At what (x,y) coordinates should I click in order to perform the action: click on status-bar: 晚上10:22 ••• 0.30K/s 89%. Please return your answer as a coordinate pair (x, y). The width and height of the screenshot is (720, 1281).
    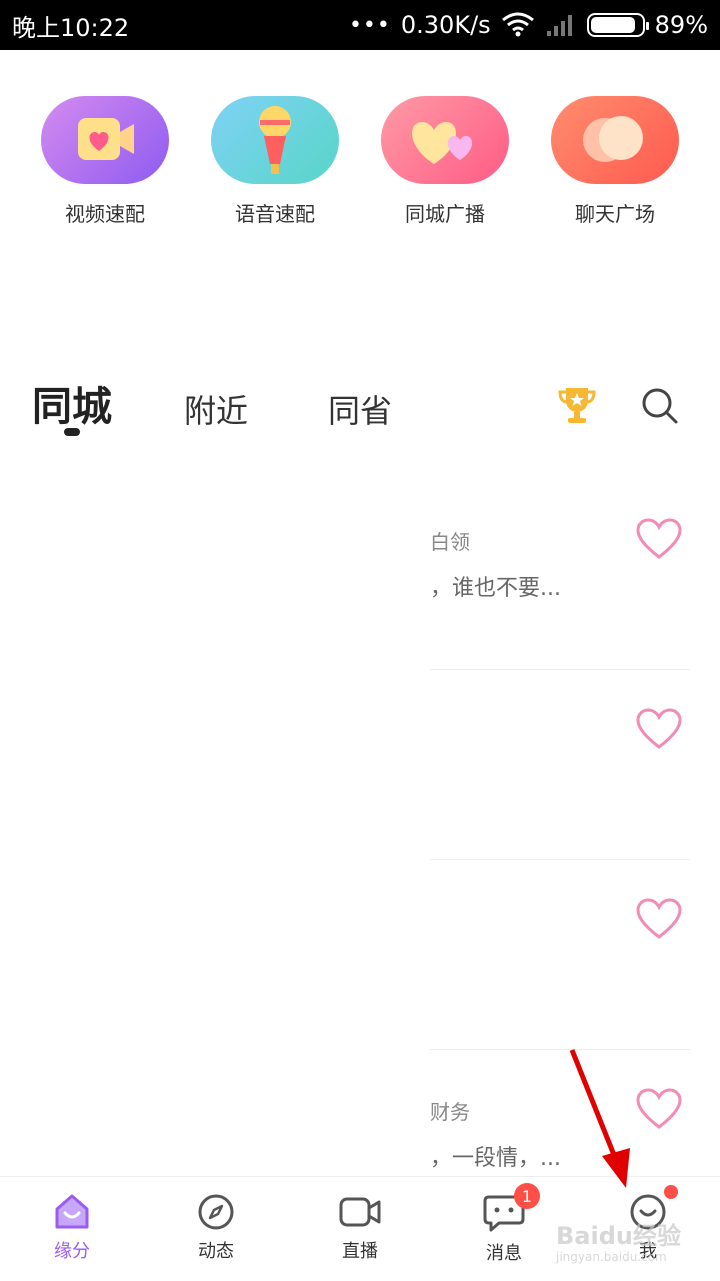
    Looking at the image, I should click on (360, 25).